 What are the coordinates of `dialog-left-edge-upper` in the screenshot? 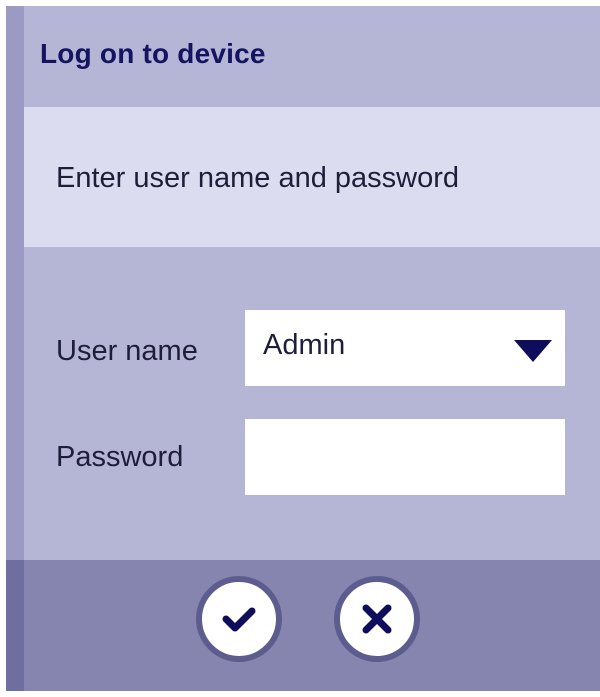 It's located at (15, 283).